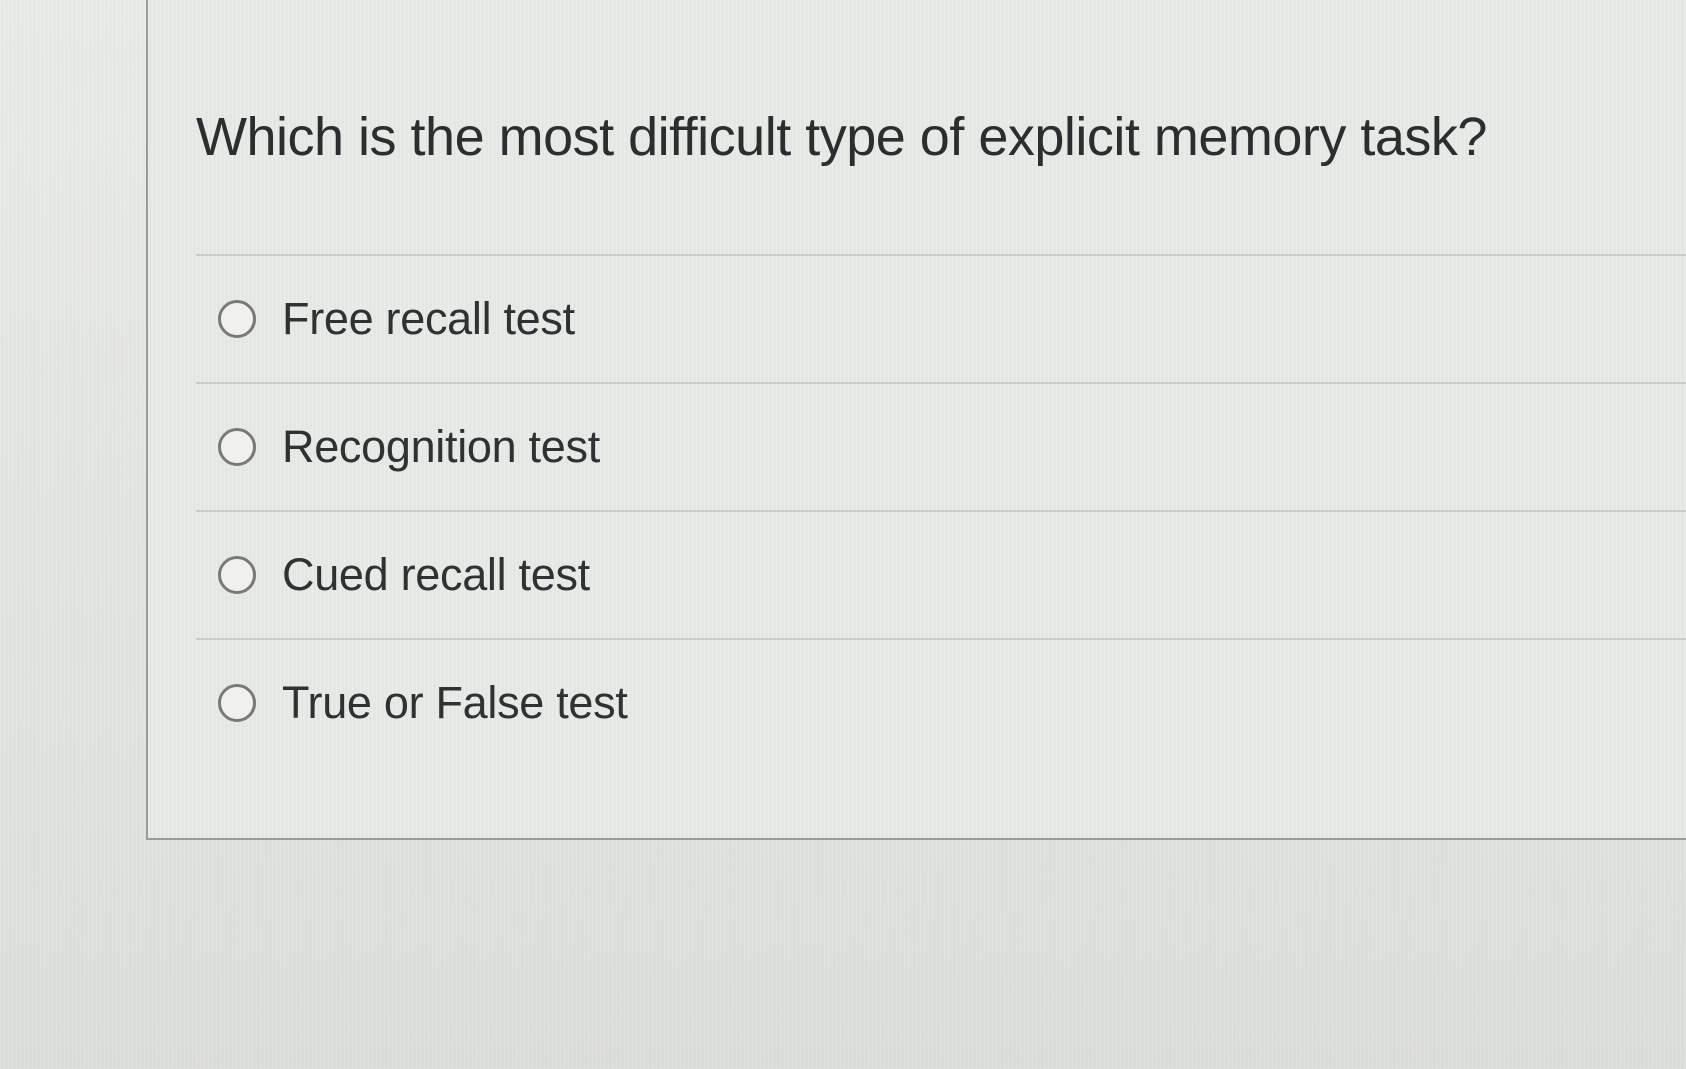  What do you see at coordinates (941, 318) in the screenshot?
I see `answer-option-free-recall: Free recall test` at bounding box center [941, 318].